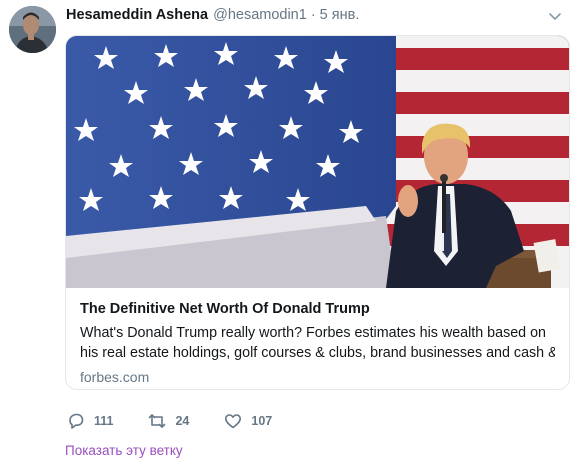 The height and width of the screenshot is (466, 576). Describe the element at coordinates (89, 421) in the screenshot. I see `reply-button: 111` at that location.